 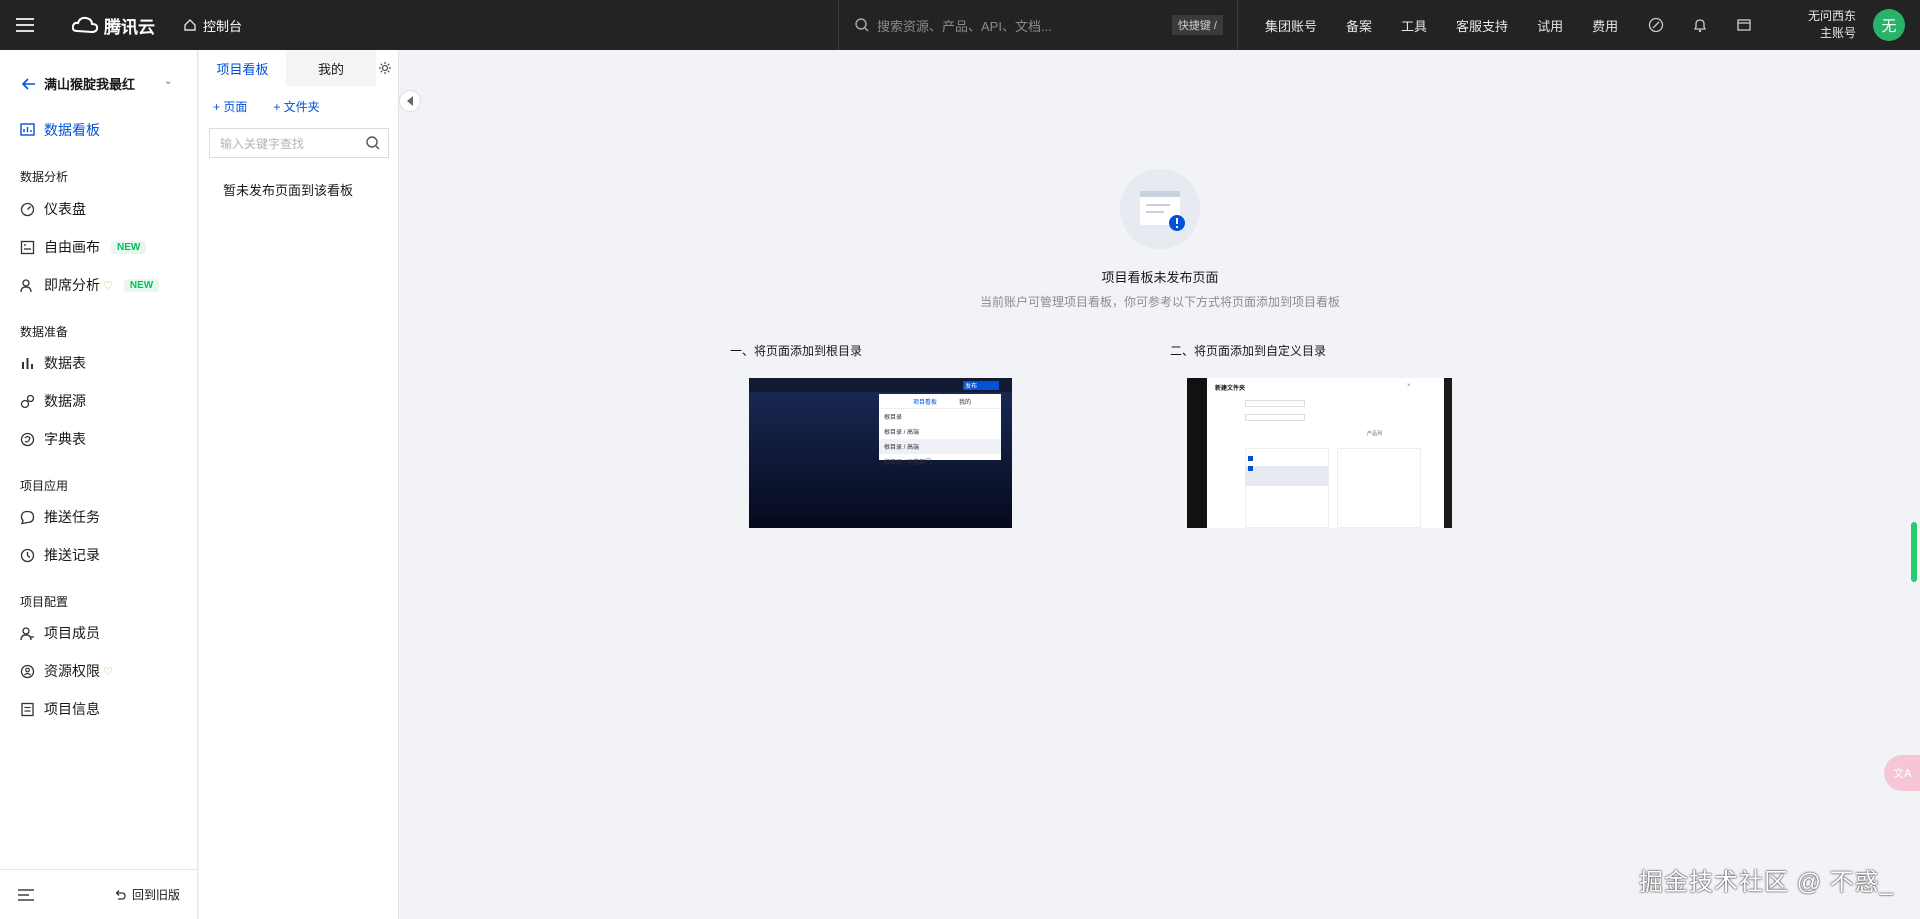 I want to click on board-tabs: 项目看板 我的, so click(x=299, y=68).